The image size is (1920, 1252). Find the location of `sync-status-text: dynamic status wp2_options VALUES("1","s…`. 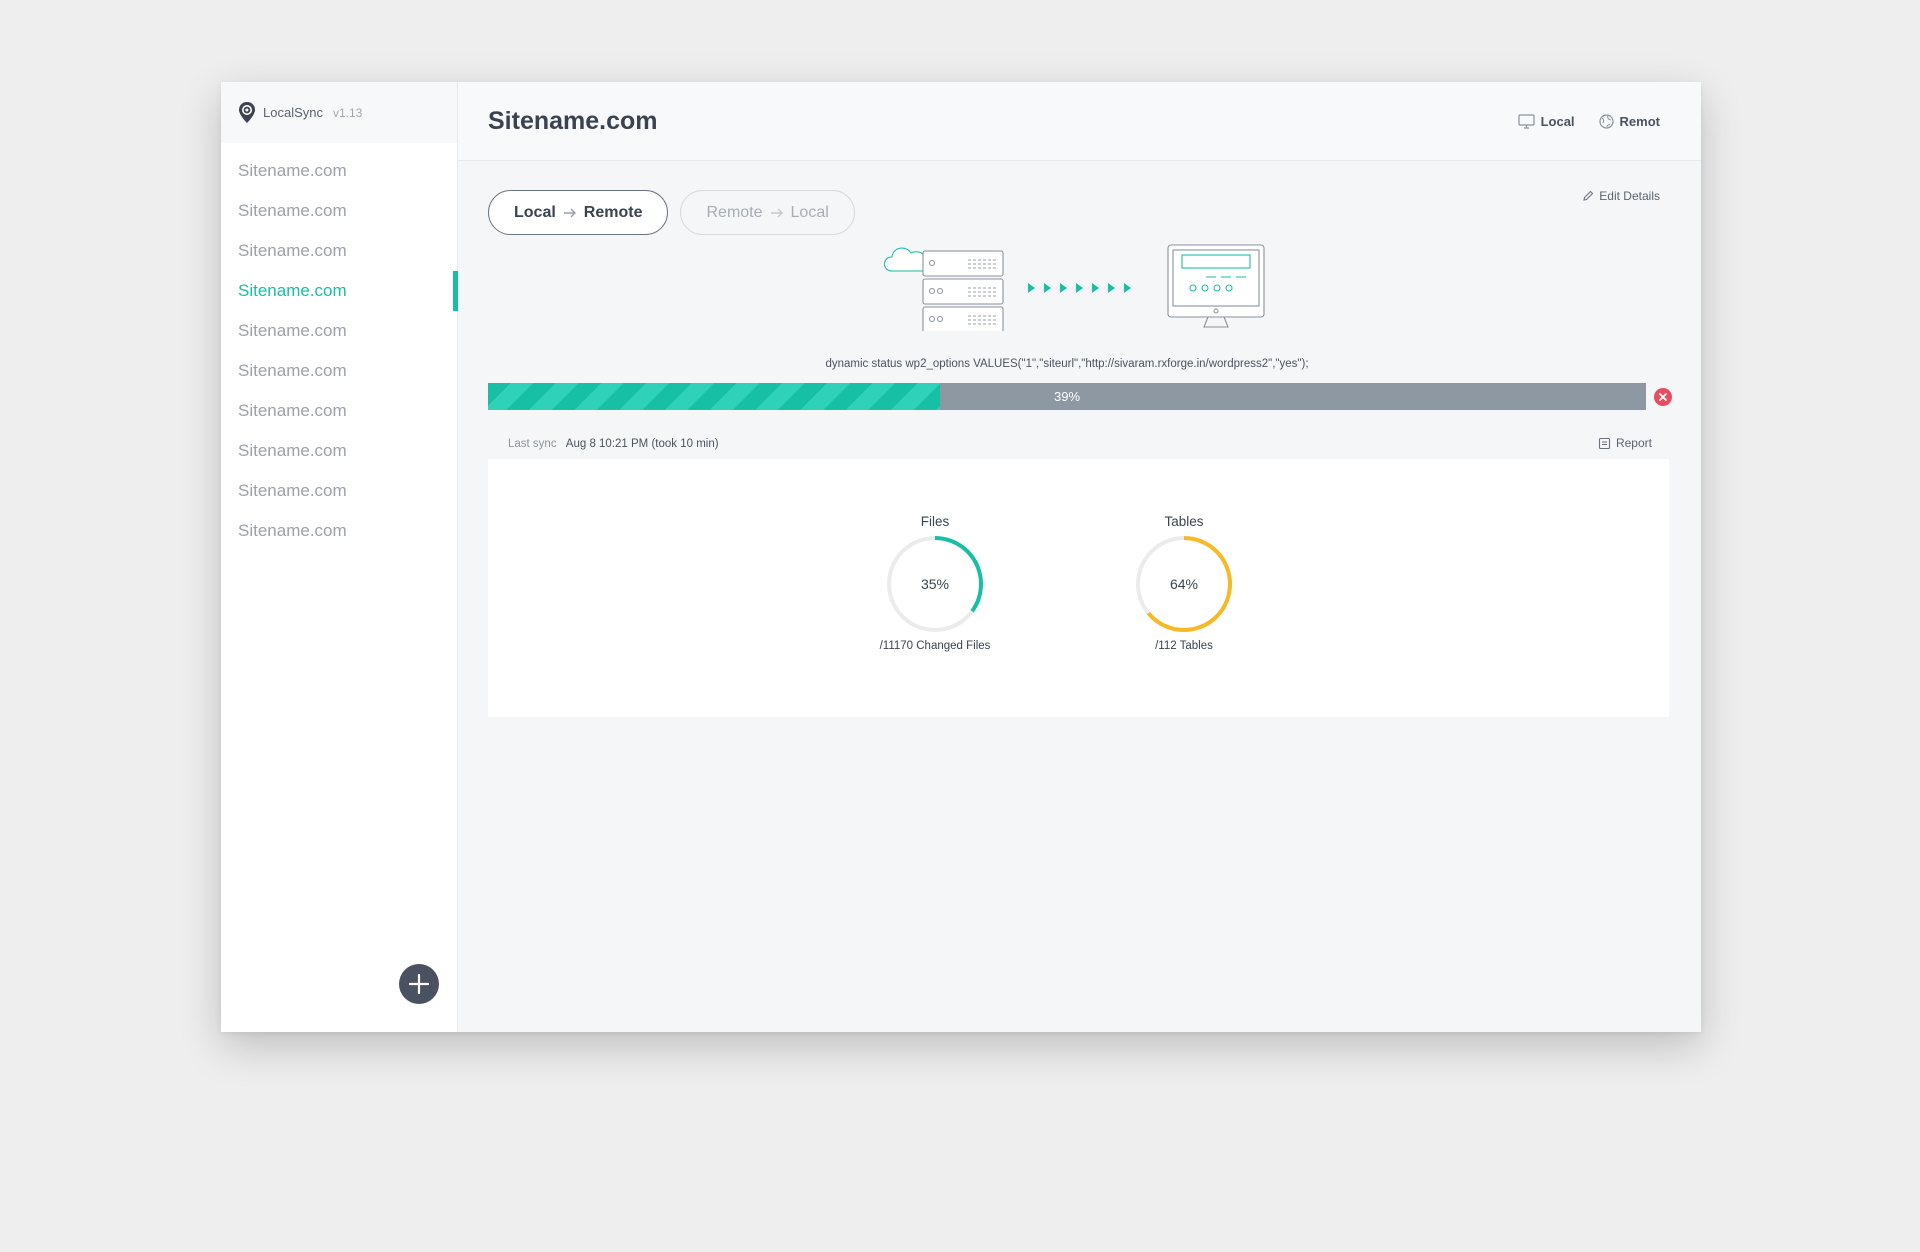

sync-status-text: dynamic status wp2_options VALUES("1","s… is located at coordinates (1067, 364).